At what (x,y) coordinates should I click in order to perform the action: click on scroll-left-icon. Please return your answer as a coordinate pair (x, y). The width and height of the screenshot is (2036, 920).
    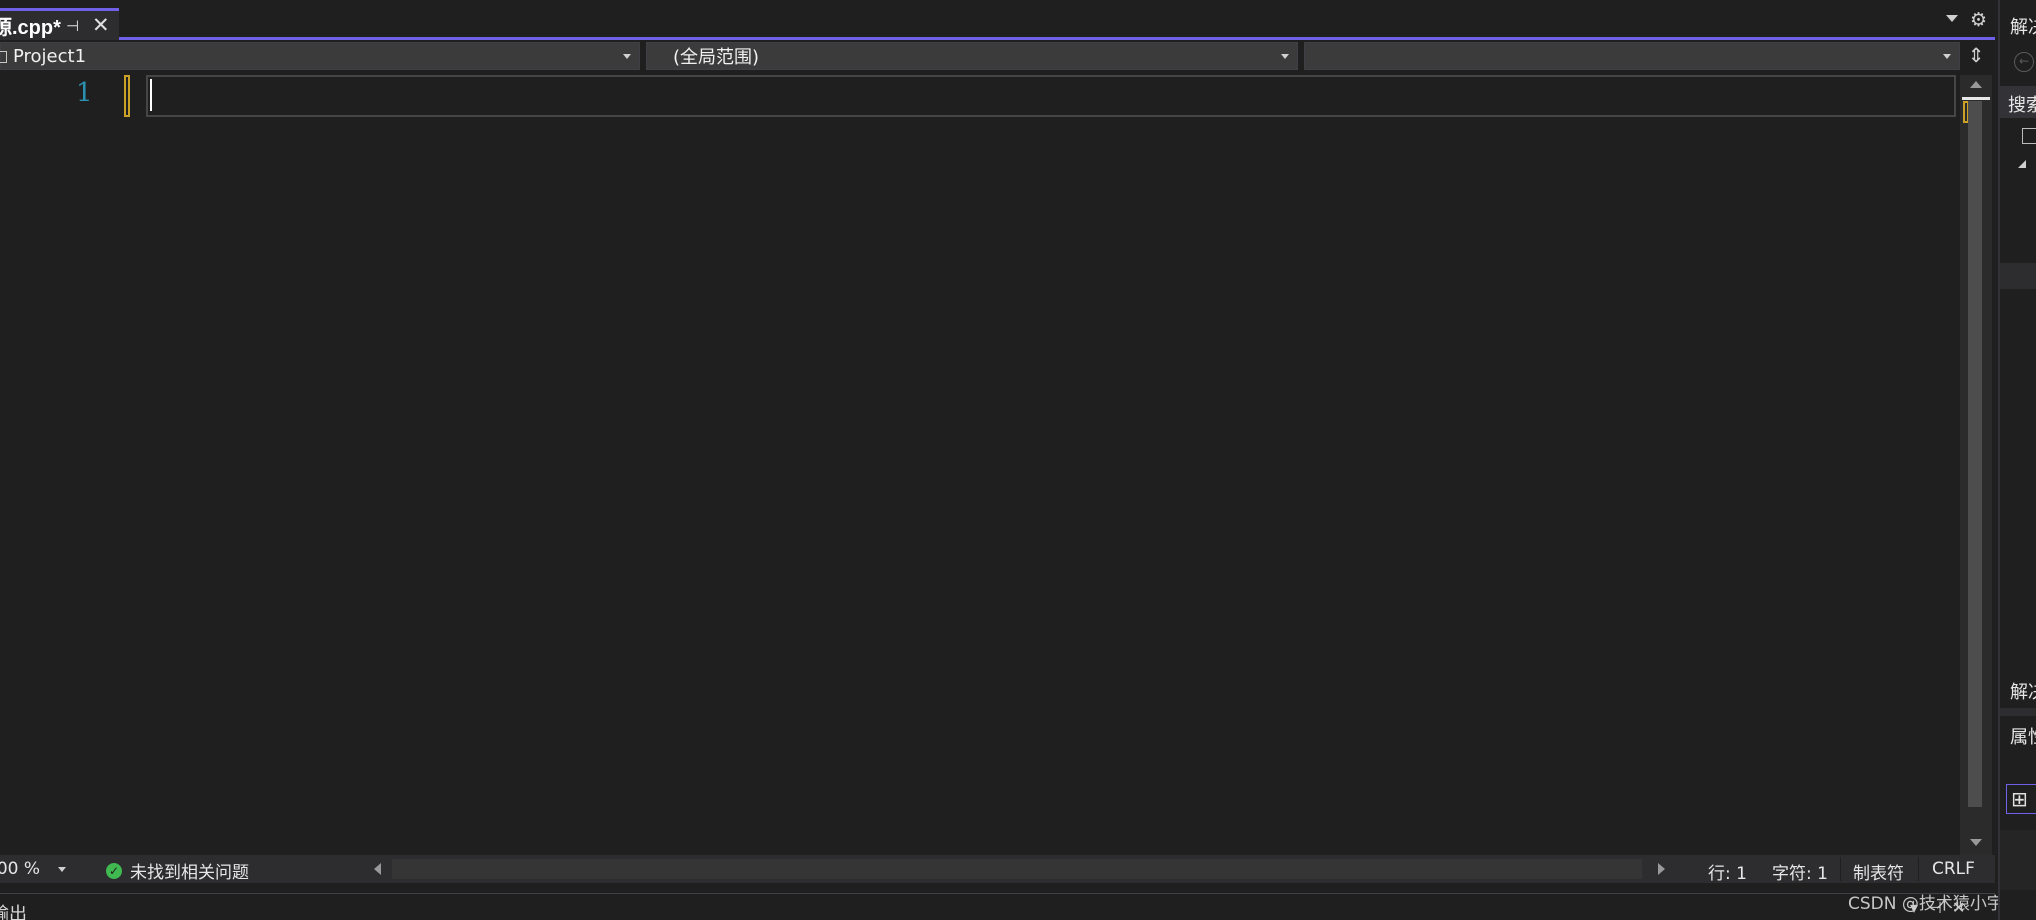
    Looking at the image, I should click on (377, 869).